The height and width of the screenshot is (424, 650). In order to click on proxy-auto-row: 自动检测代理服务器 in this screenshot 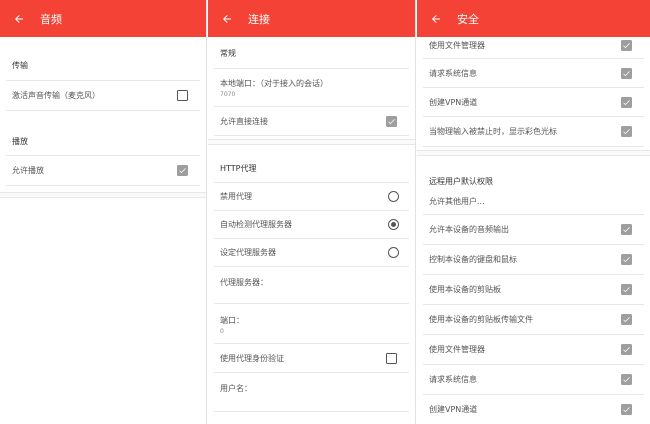, I will do `click(311, 225)`.